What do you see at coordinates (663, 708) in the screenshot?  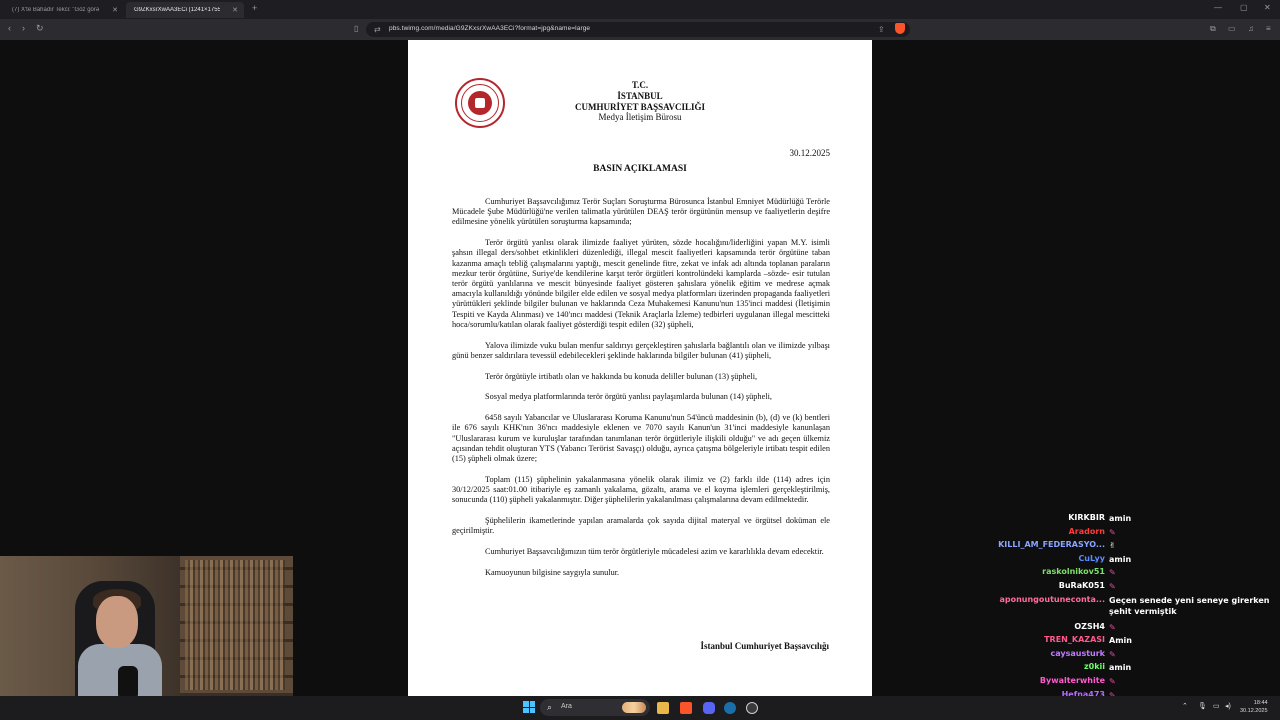 I see `file-explorer-icon` at bounding box center [663, 708].